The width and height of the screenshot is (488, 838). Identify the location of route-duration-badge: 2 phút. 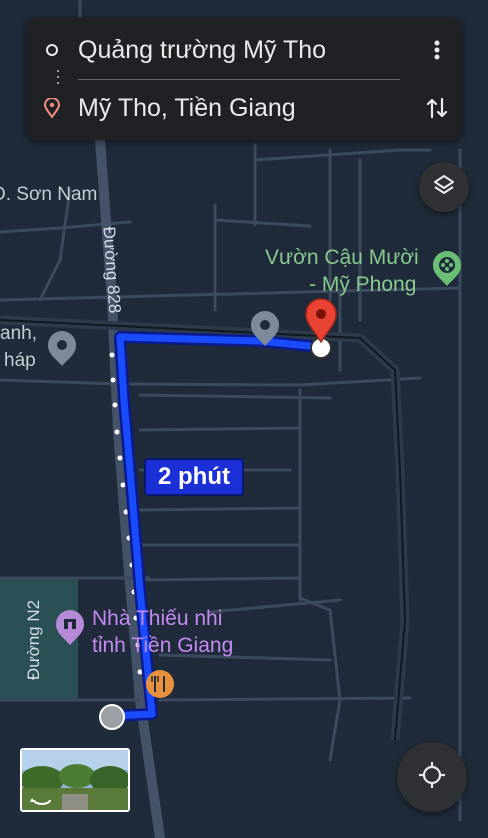
(194, 477).